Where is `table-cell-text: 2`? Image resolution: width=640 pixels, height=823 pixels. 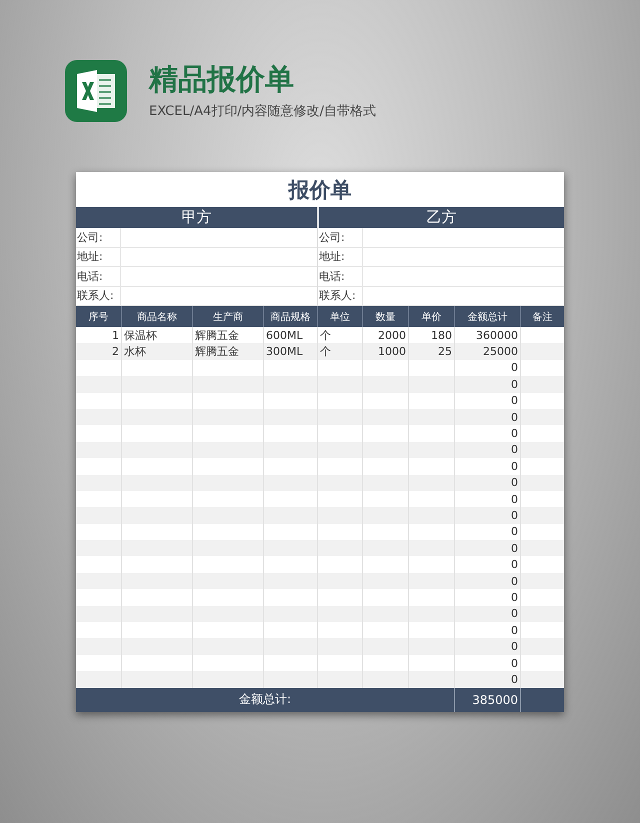
table-cell-text: 2 is located at coordinates (115, 352).